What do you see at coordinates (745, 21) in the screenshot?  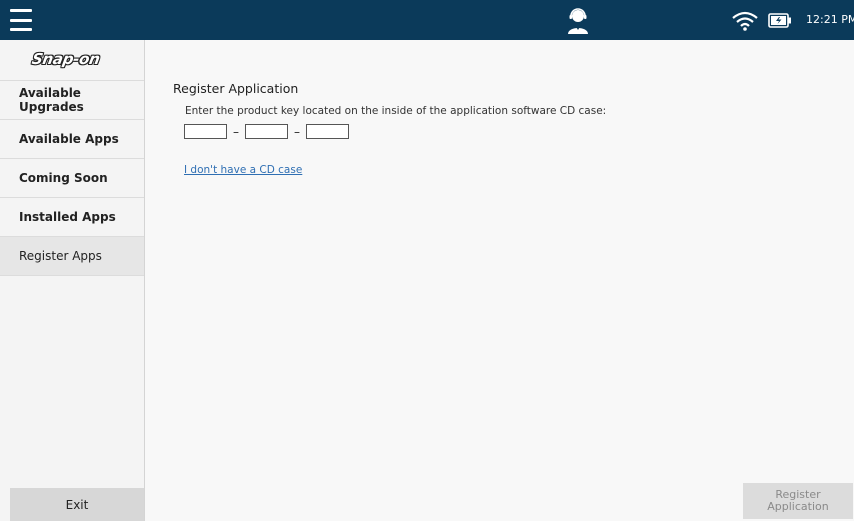 I see `wifi-icon` at bounding box center [745, 21].